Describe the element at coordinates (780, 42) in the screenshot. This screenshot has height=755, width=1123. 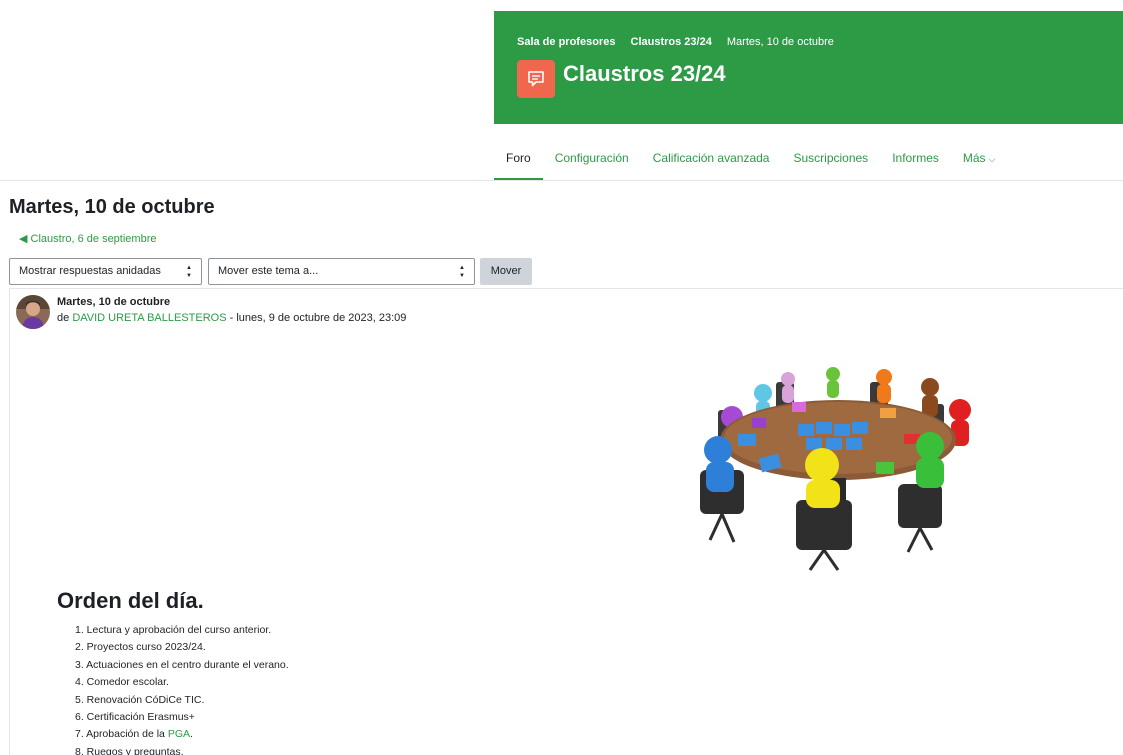
I see `breadcrumb-item-discussion: Martes, 10 de octubre` at that location.